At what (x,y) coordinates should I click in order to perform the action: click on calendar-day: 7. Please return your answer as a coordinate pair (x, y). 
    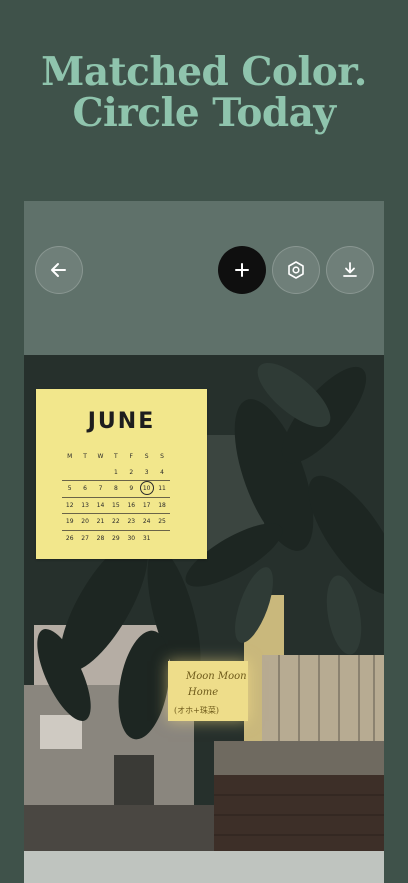
    Looking at the image, I should click on (100, 489).